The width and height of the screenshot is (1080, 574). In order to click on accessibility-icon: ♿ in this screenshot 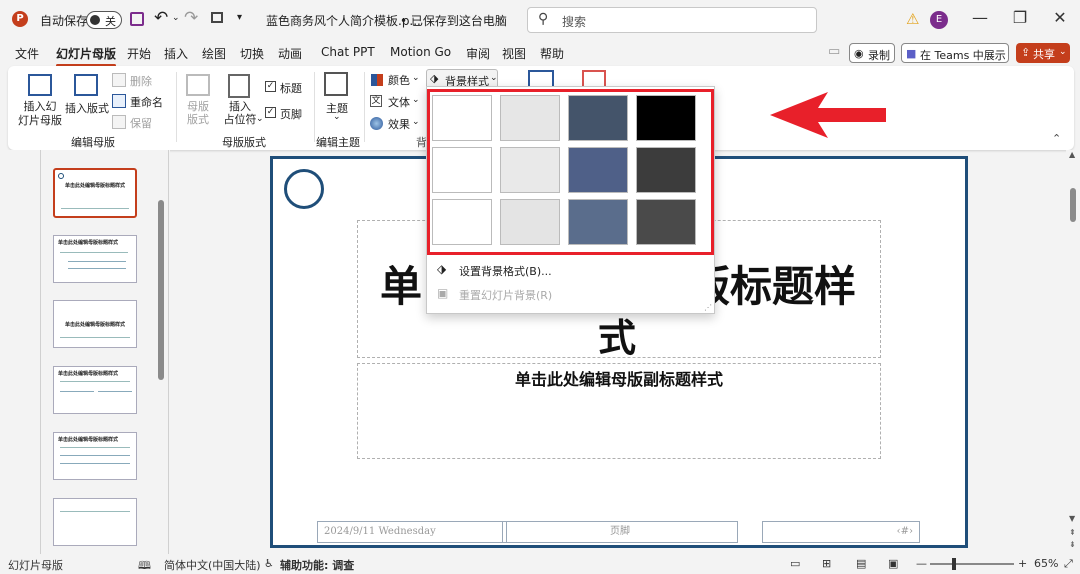, I will do `click(269, 563)`.